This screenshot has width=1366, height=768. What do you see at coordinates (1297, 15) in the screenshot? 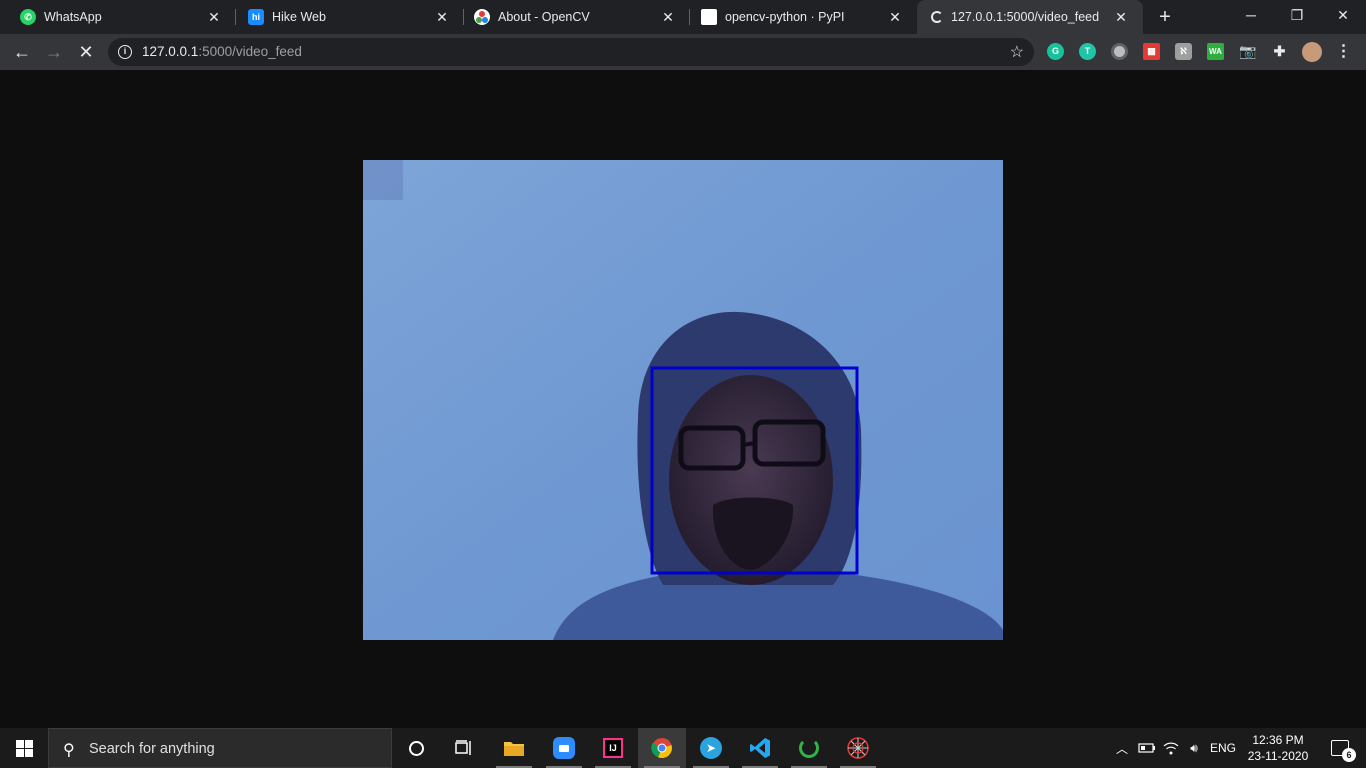
I see `restore-button: ❐` at bounding box center [1297, 15].